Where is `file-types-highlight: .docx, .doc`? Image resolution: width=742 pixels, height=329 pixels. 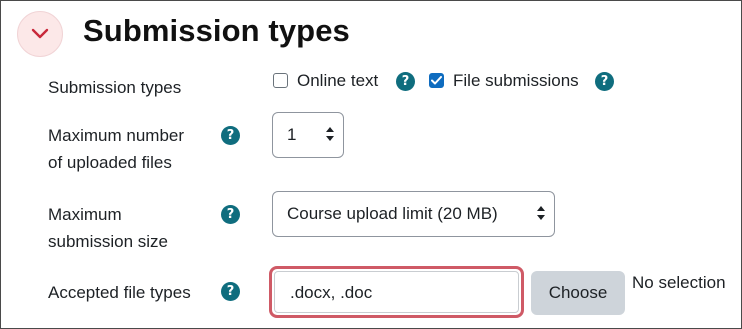 file-types-highlight: .docx, .doc is located at coordinates (396, 292).